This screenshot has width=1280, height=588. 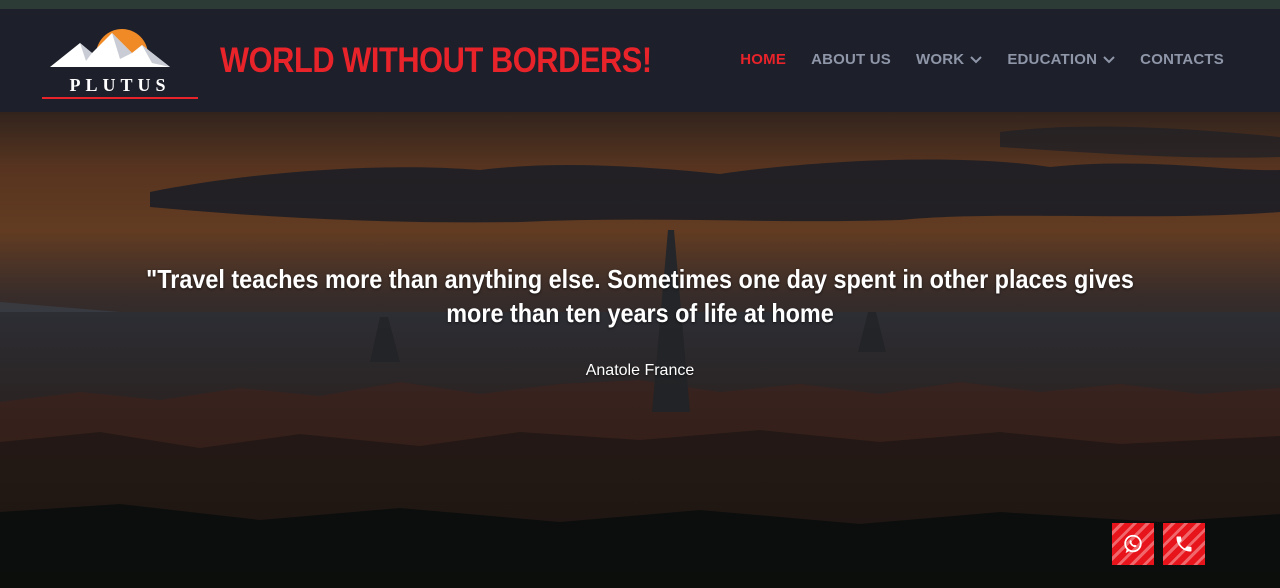 What do you see at coordinates (640, 4) in the screenshot?
I see `top-accent-strip` at bounding box center [640, 4].